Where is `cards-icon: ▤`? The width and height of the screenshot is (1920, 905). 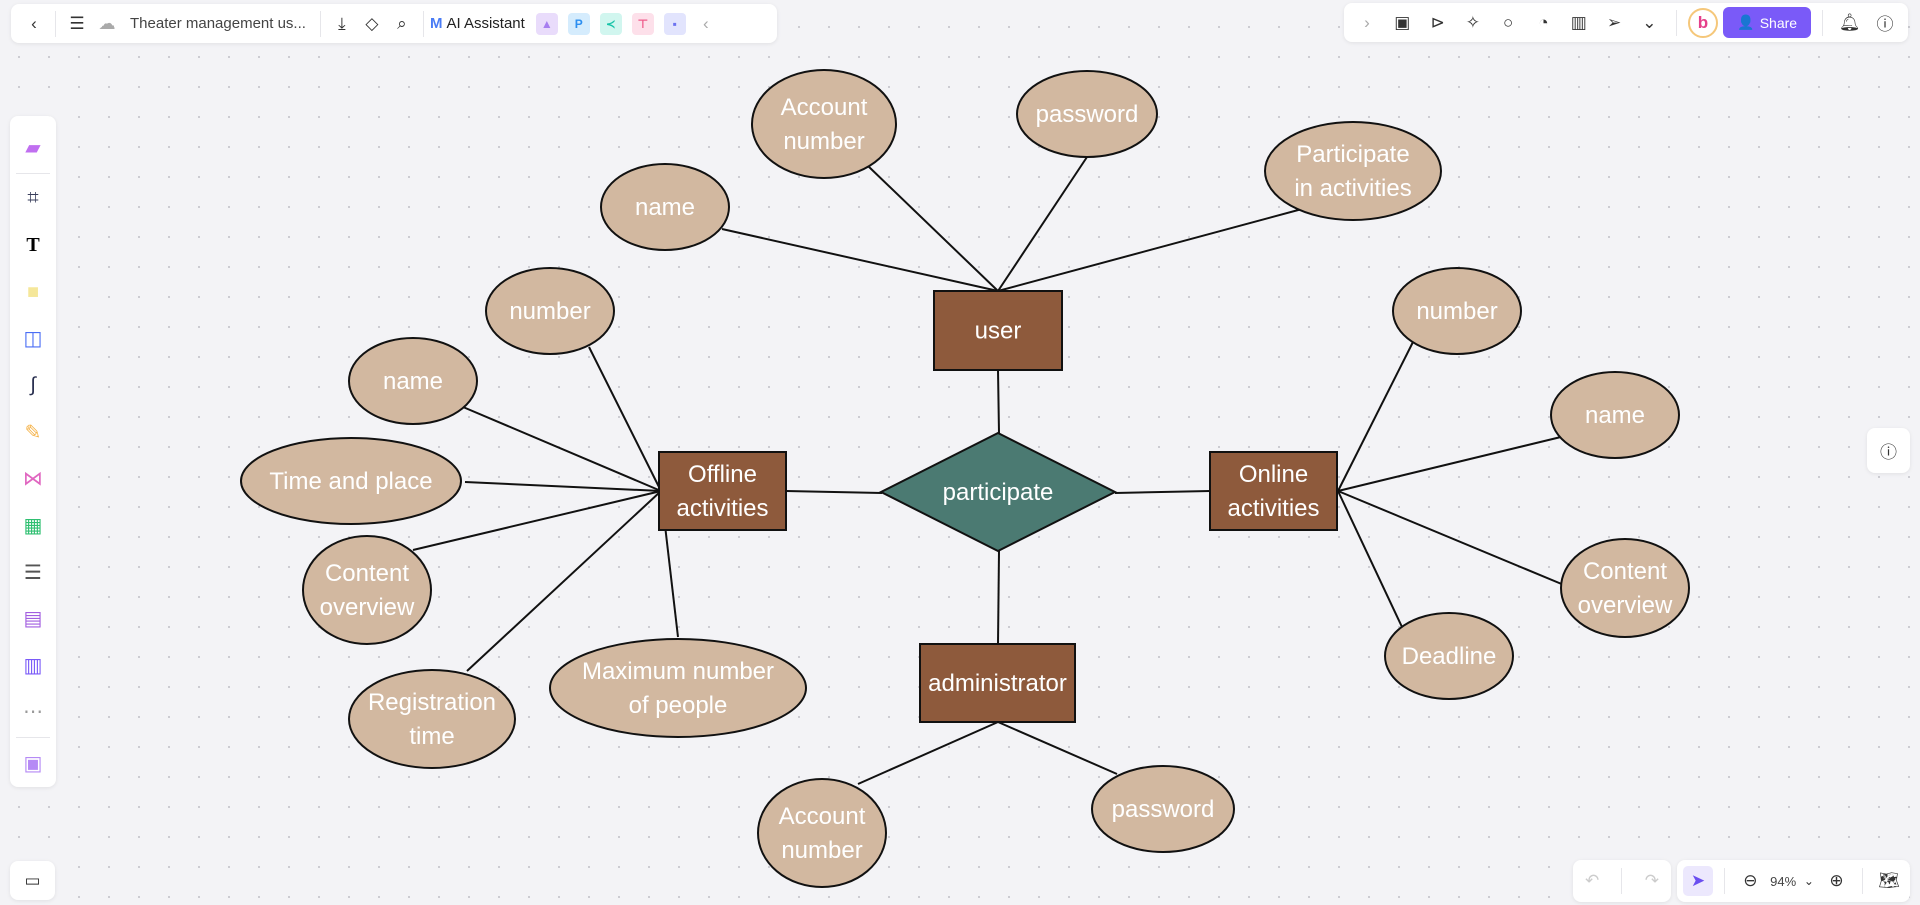 cards-icon: ▤ is located at coordinates (33, 618).